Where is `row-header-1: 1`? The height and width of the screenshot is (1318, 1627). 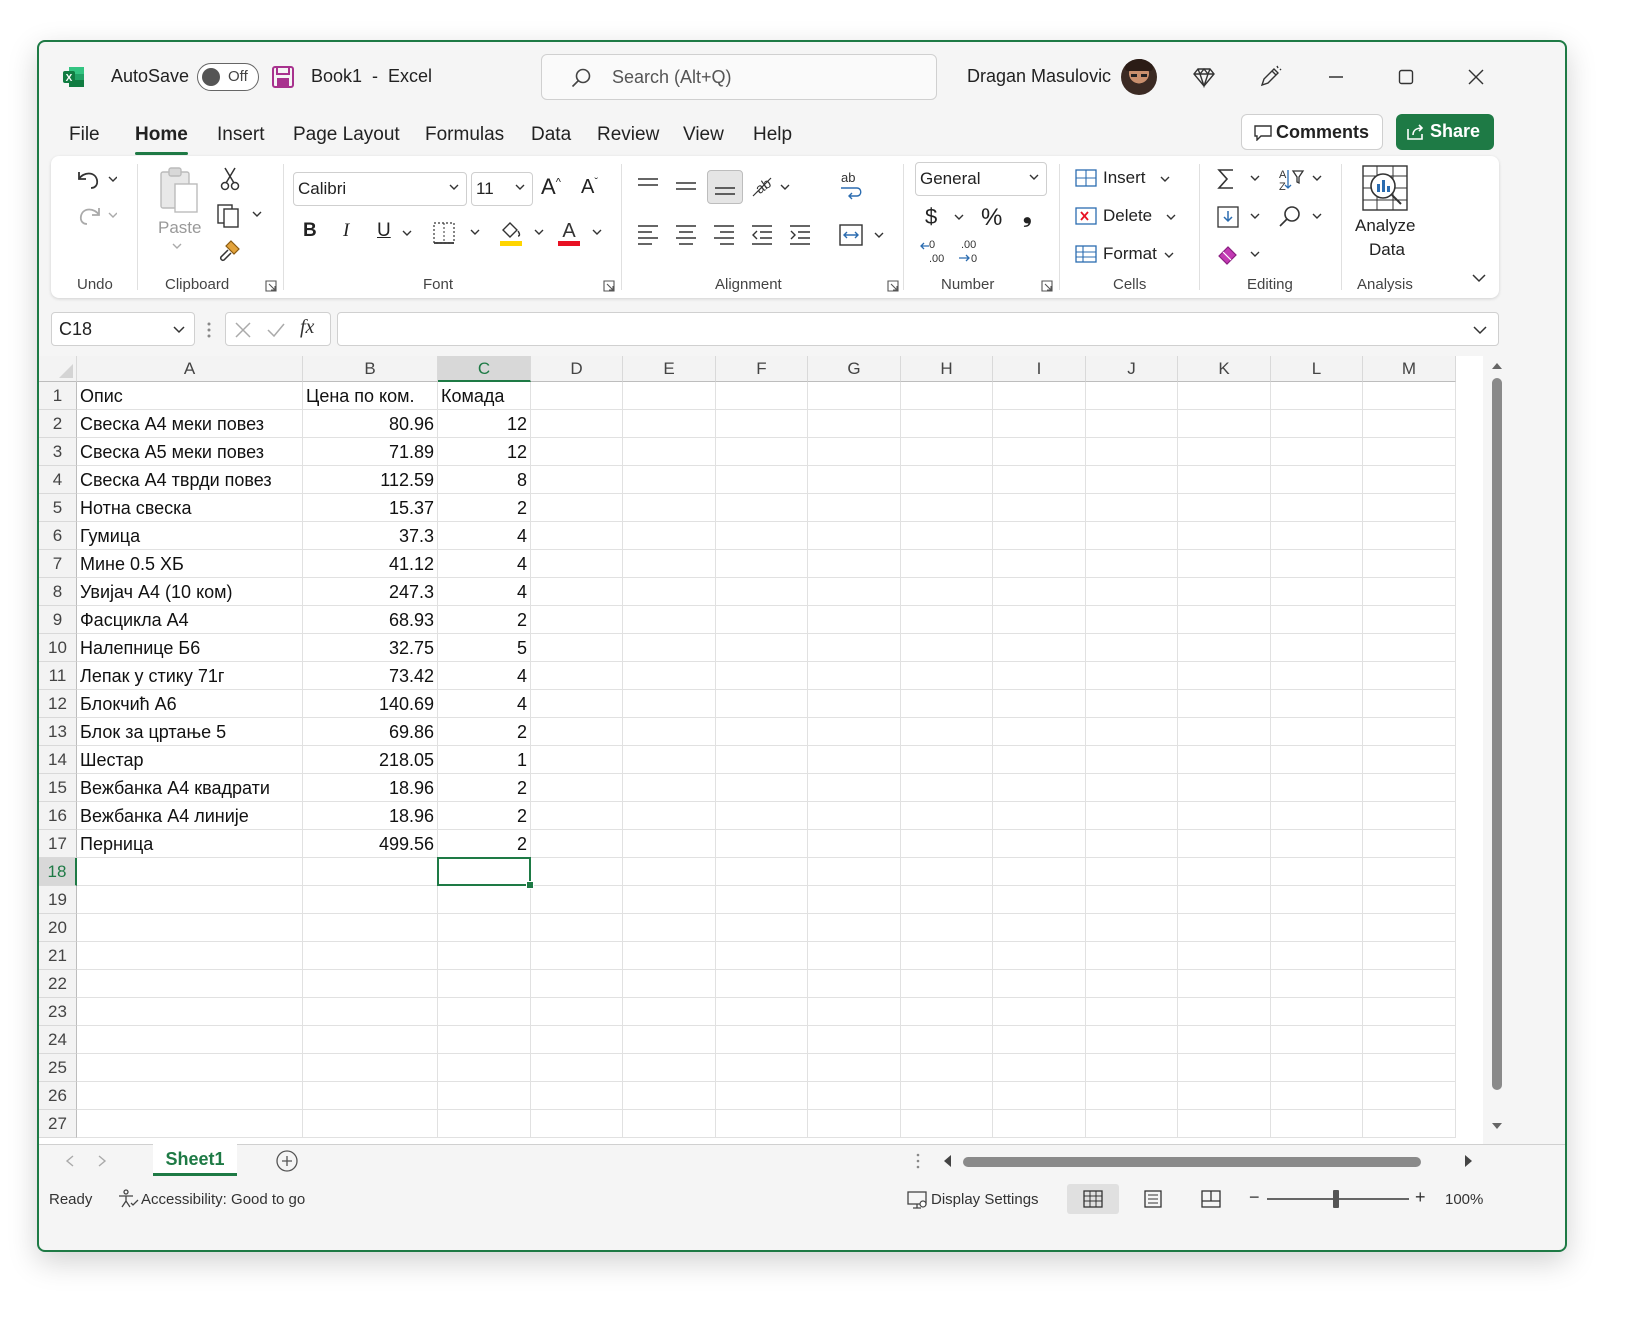 row-header-1: 1 is located at coordinates (58, 396).